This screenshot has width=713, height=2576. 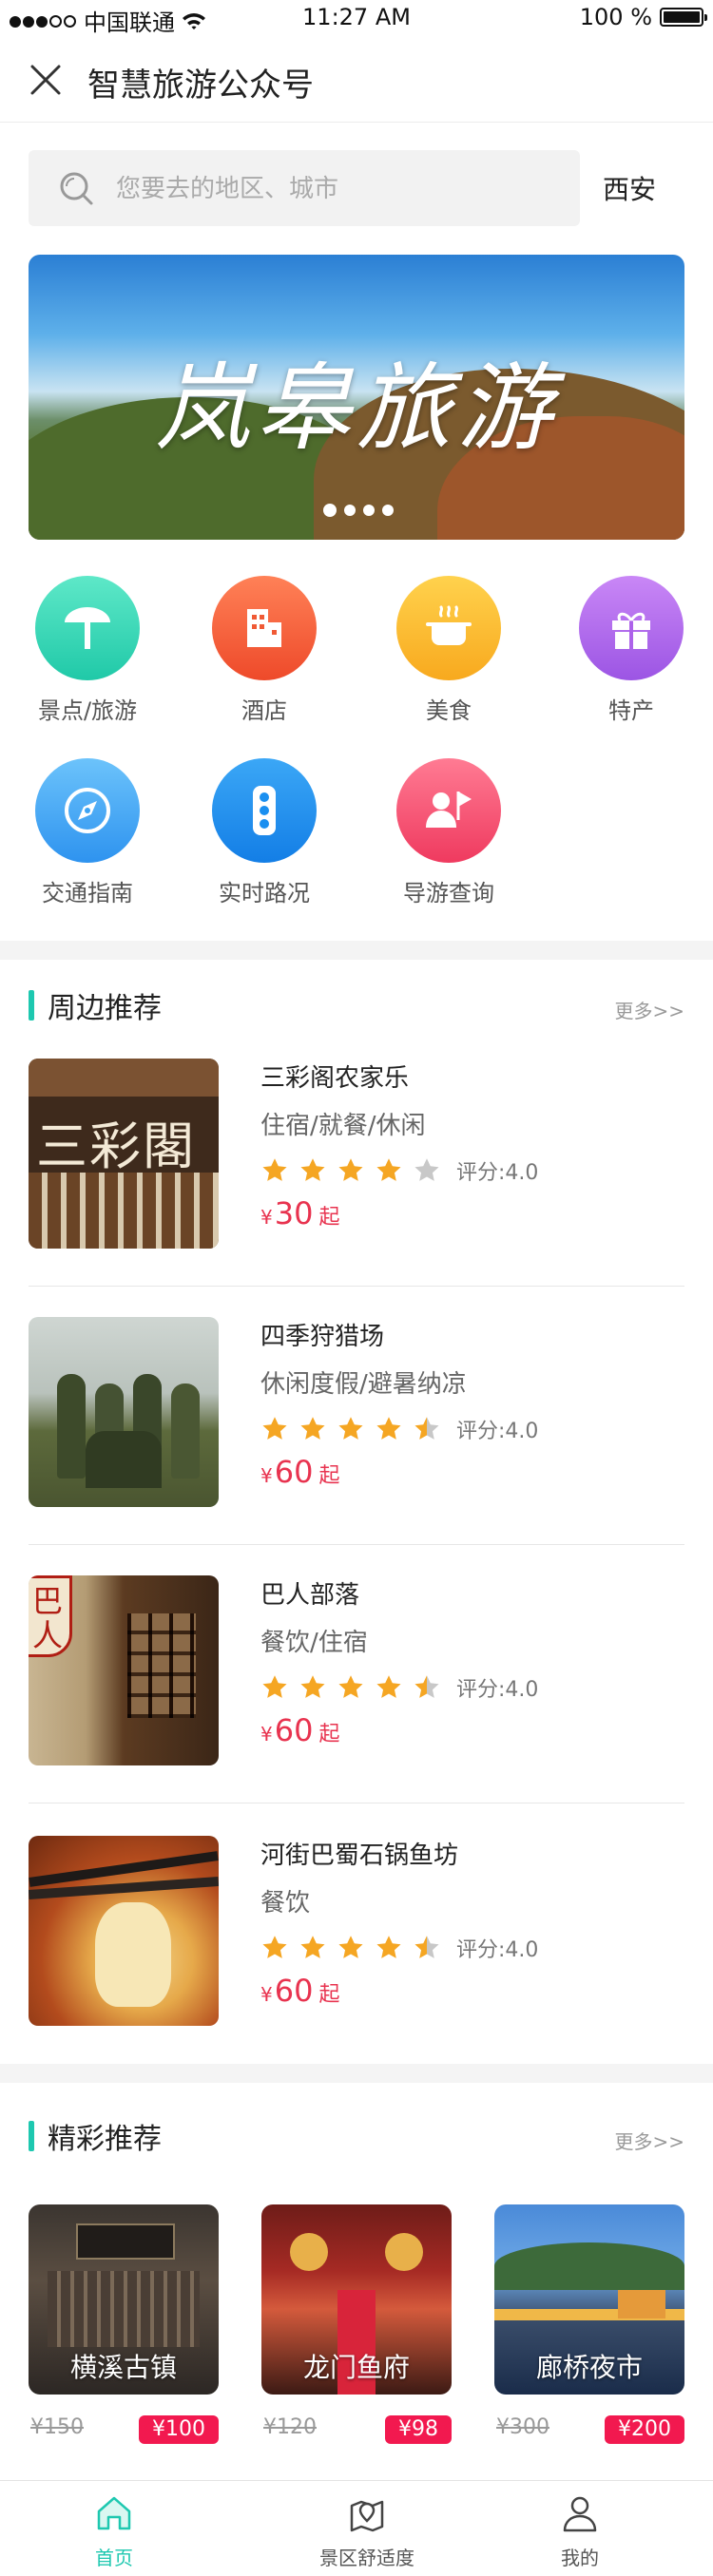 I want to click on category-food: 美食, so click(x=448, y=650).